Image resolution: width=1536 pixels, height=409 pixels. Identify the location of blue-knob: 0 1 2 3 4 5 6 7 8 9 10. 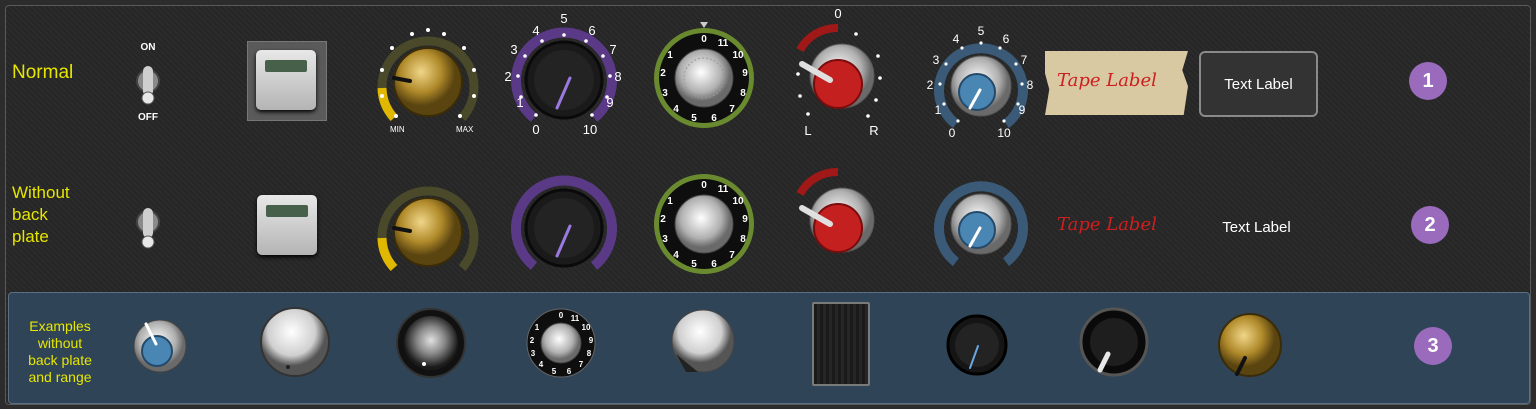
(980, 81).